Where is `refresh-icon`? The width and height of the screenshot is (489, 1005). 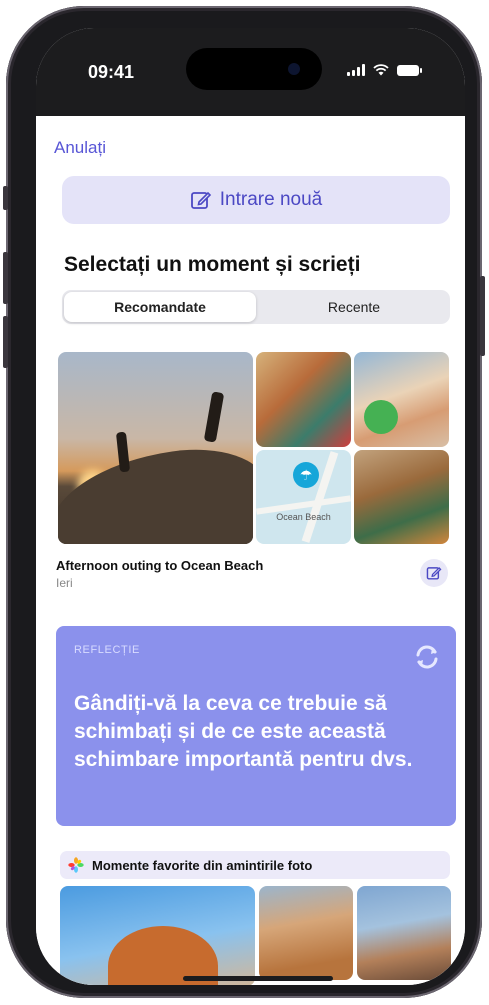
refresh-icon is located at coordinates (427, 657).